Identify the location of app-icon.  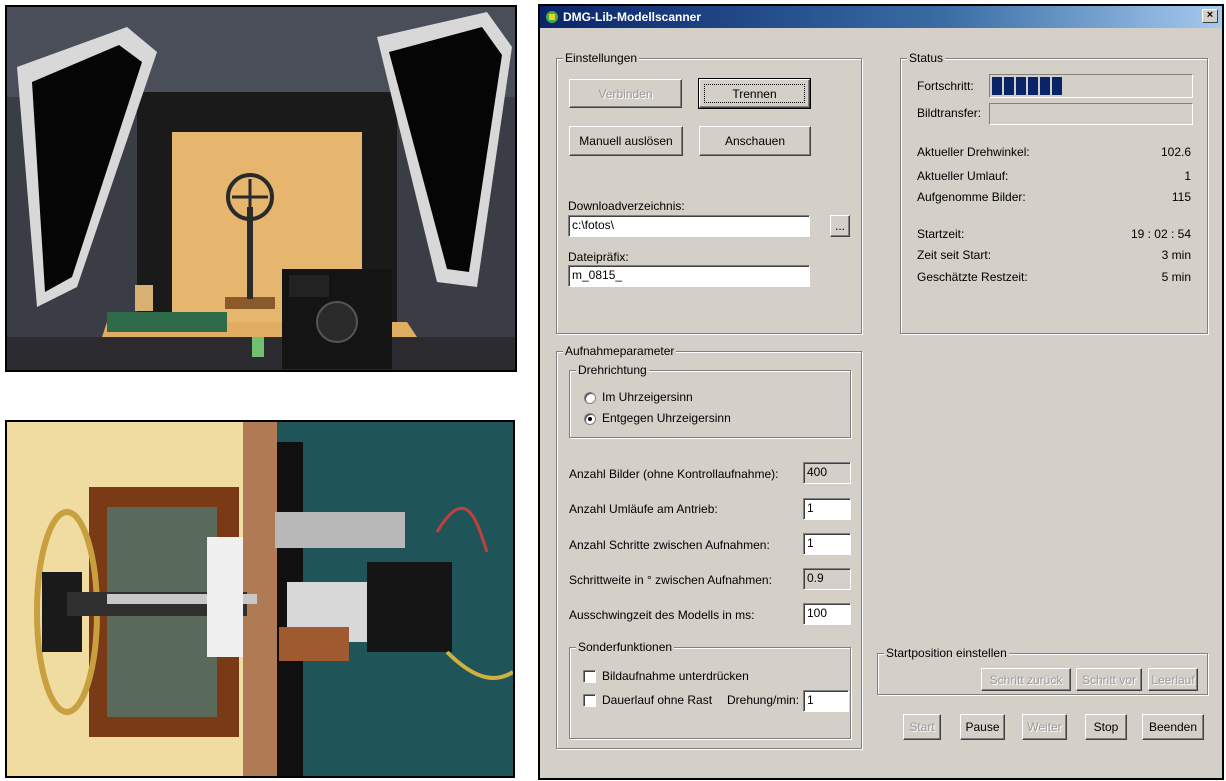
(552, 17).